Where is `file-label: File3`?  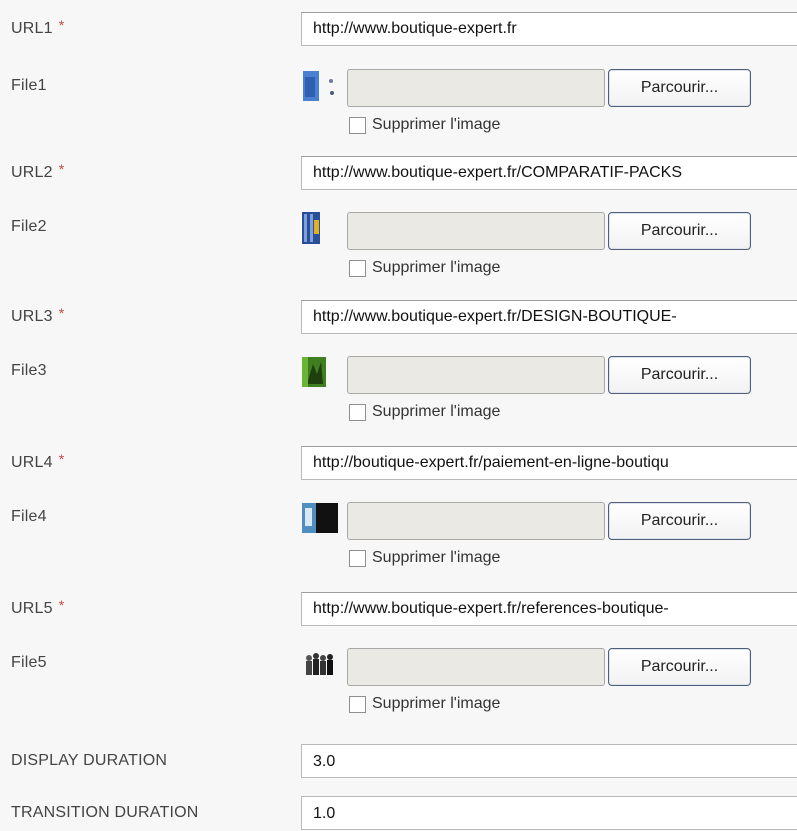 file-label: File3 is located at coordinates (29, 370).